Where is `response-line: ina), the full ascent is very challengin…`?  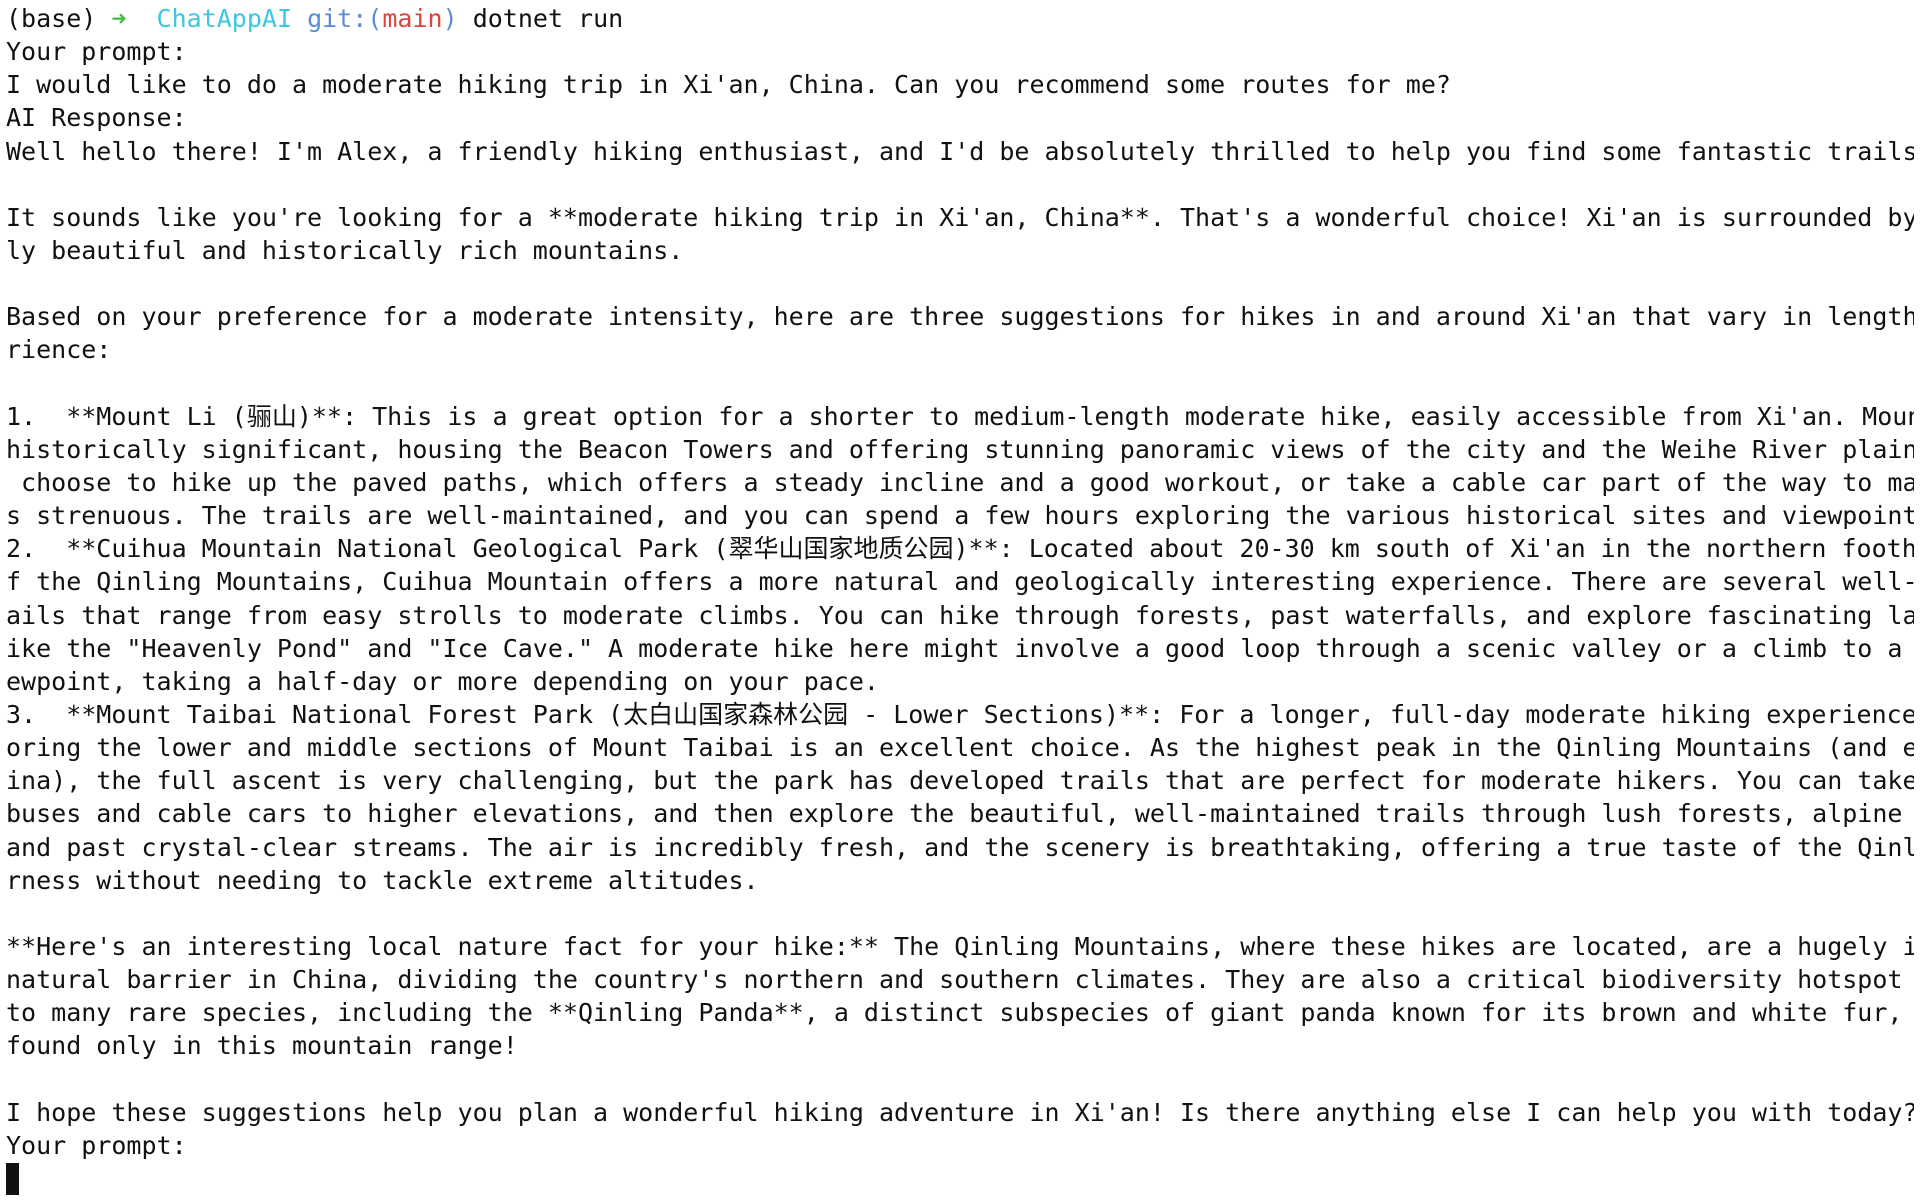
response-line: ina), the full ascent is very challengin… is located at coordinates (960, 781).